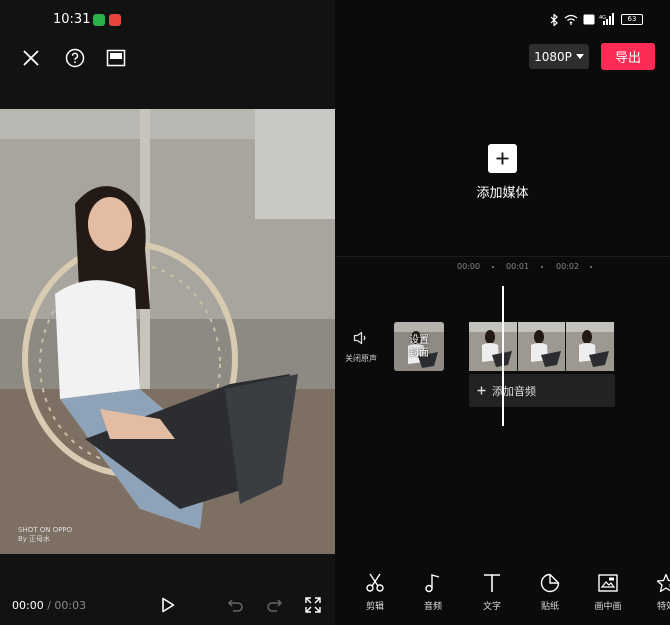 The image size is (670, 625). I want to click on cover-label: 设置 封面, so click(419, 347).